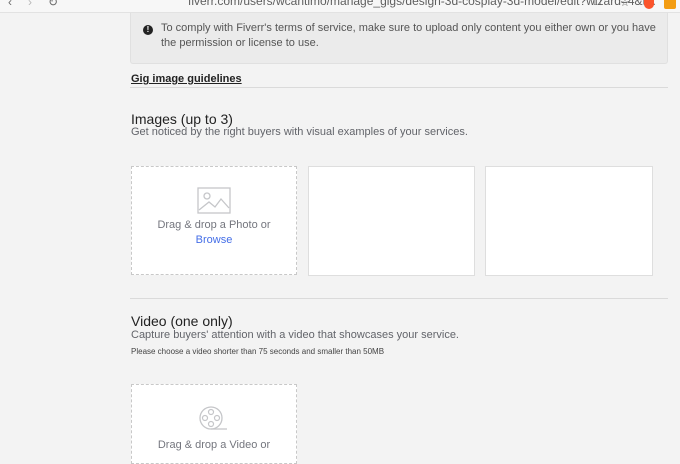  Describe the element at coordinates (30, 4) in the screenshot. I see `forward-arrow-icon: ›` at that location.